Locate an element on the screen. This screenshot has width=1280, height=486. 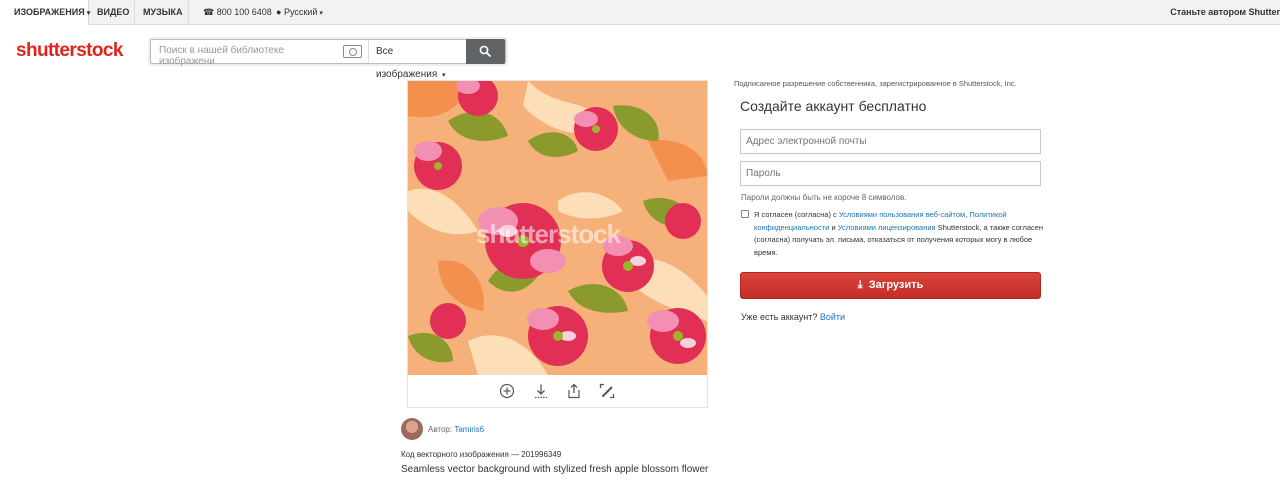
share-icon is located at coordinates (574, 391).